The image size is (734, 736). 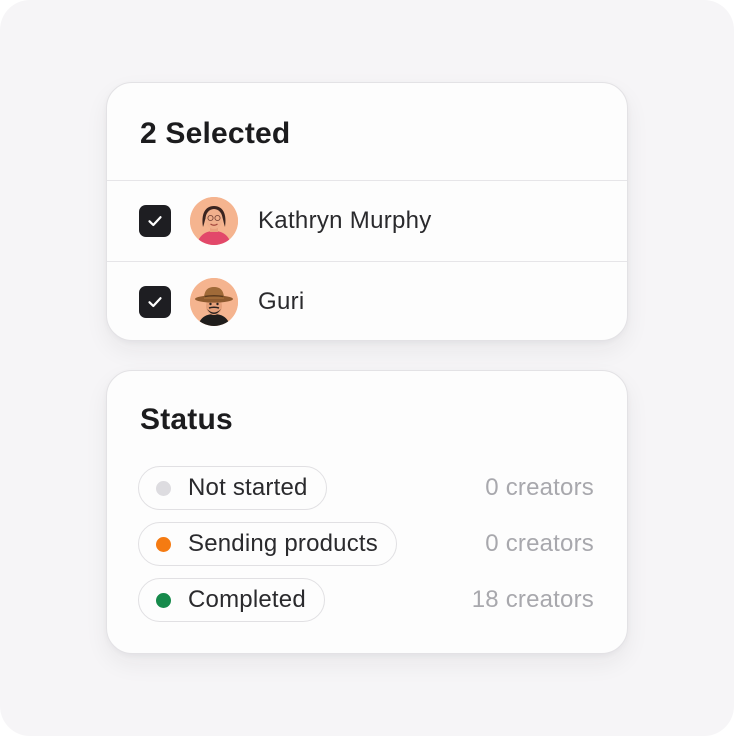 I want to click on status-pill-not-started: Not started, so click(x=232, y=488).